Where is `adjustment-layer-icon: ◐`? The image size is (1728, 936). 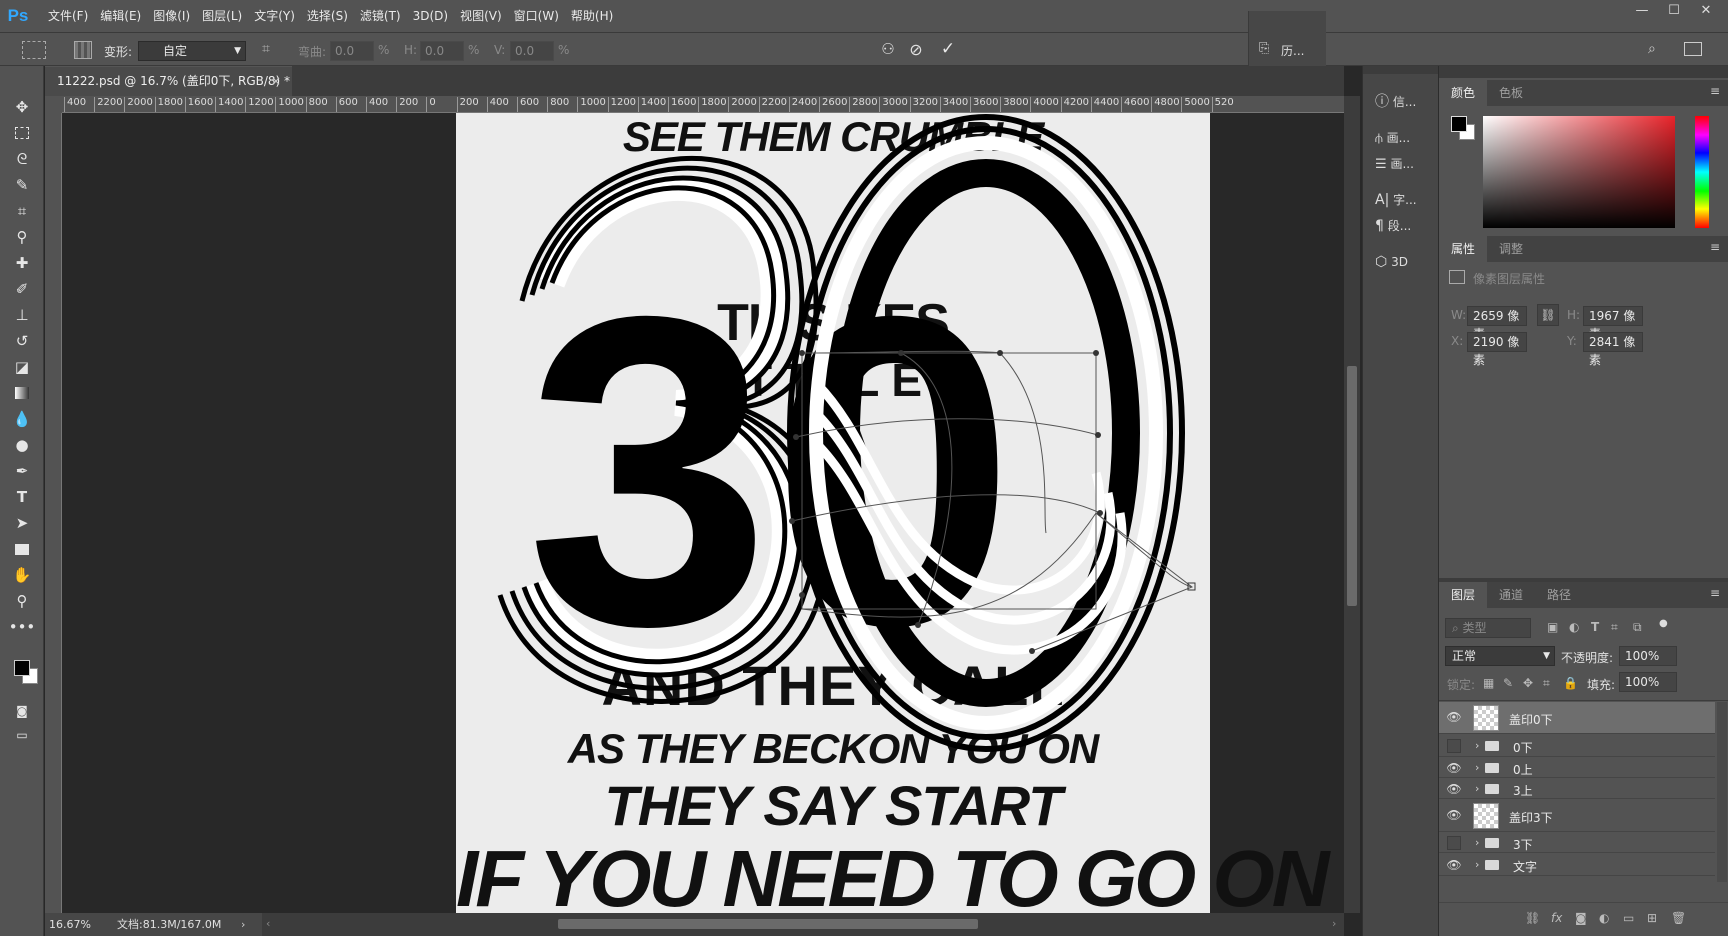 adjustment-layer-icon: ◐ is located at coordinates (1604, 918).